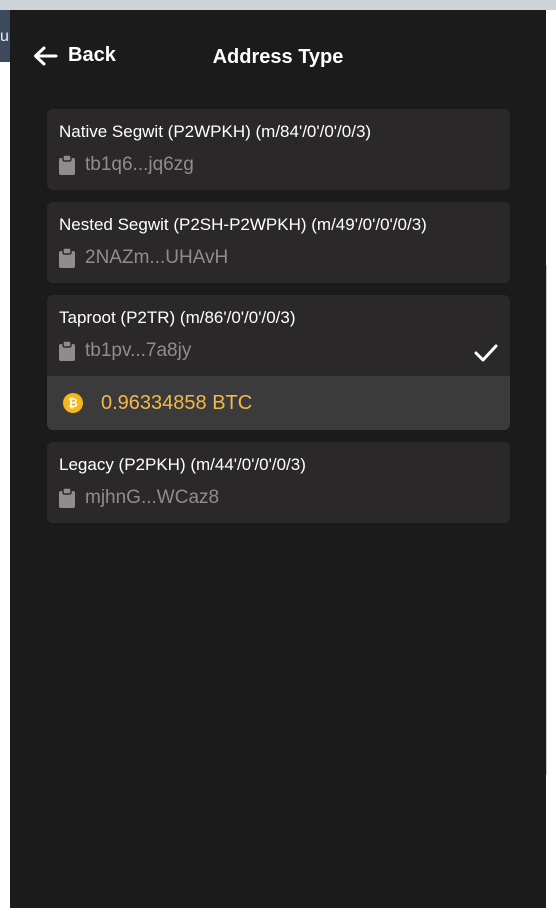 The image size is (556, 921). Describe the element at coordinates (177, 402) in the screenshot. I see `balance-amount: 0.96334858 BTC` at that location.